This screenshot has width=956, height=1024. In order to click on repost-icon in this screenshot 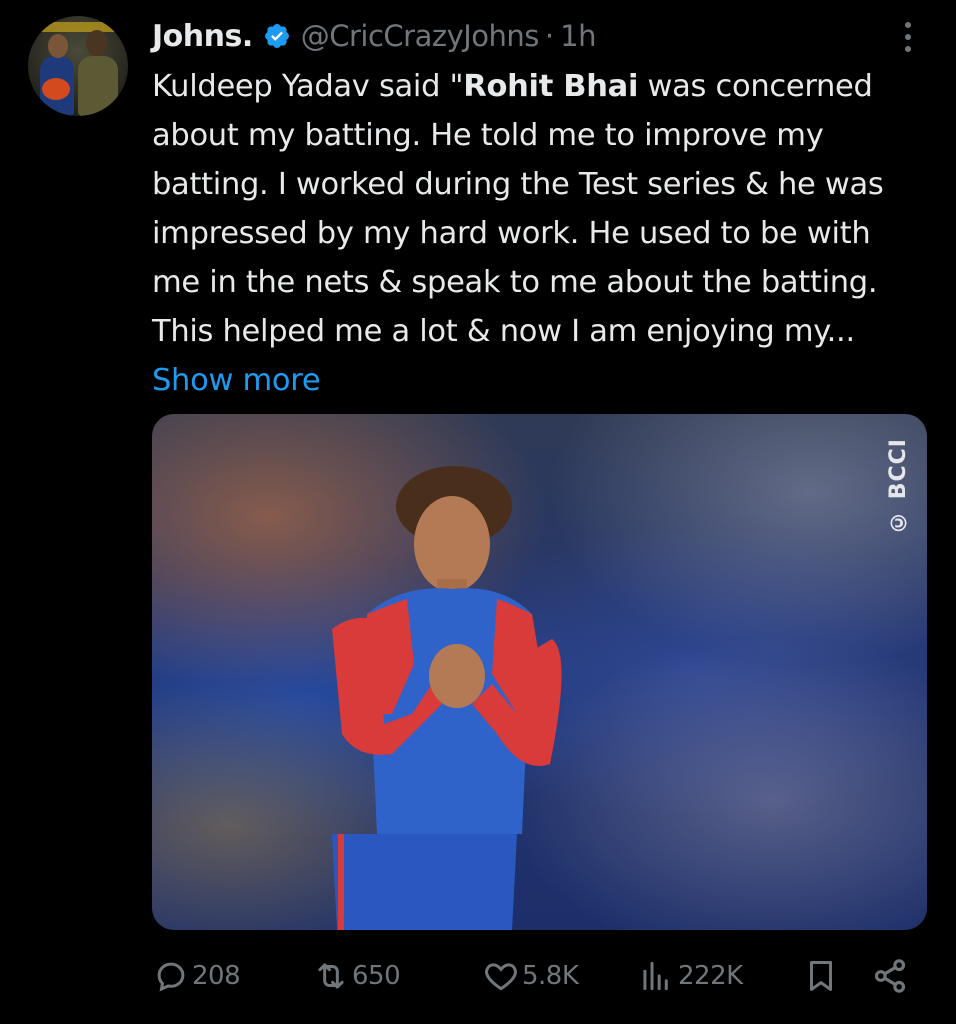, I will do `click(331, 976)`.